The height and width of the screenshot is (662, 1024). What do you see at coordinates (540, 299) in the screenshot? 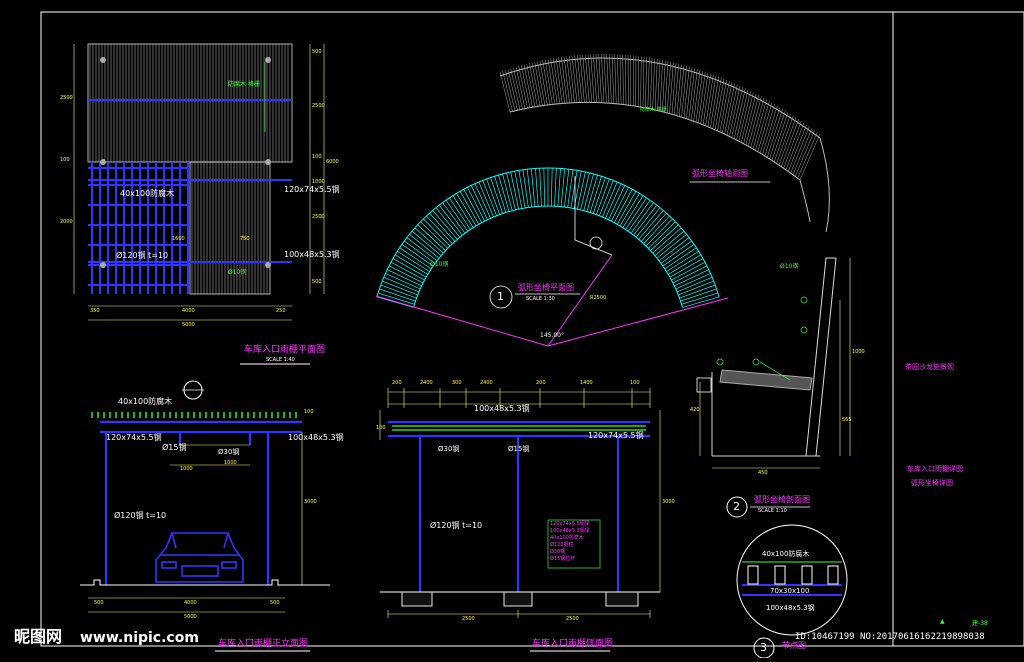
I see `bench-plan-scale: SCALE 1:30` at bounding box center [540, 299].